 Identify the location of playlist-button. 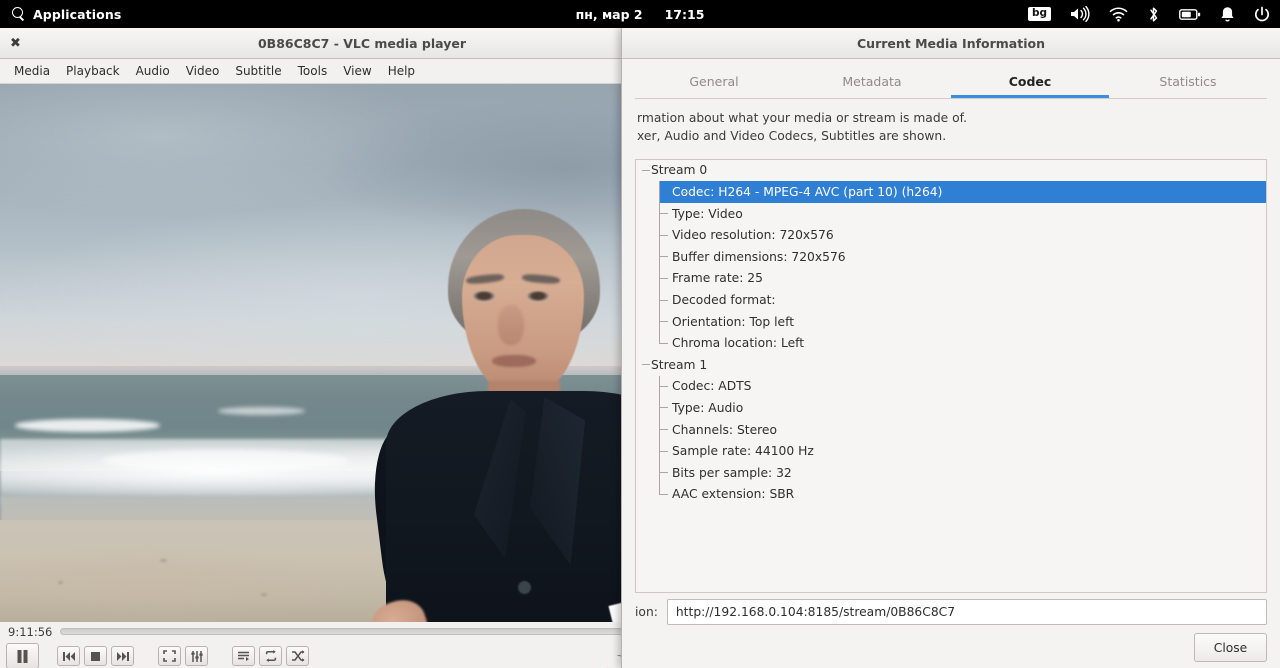
(243, 656).